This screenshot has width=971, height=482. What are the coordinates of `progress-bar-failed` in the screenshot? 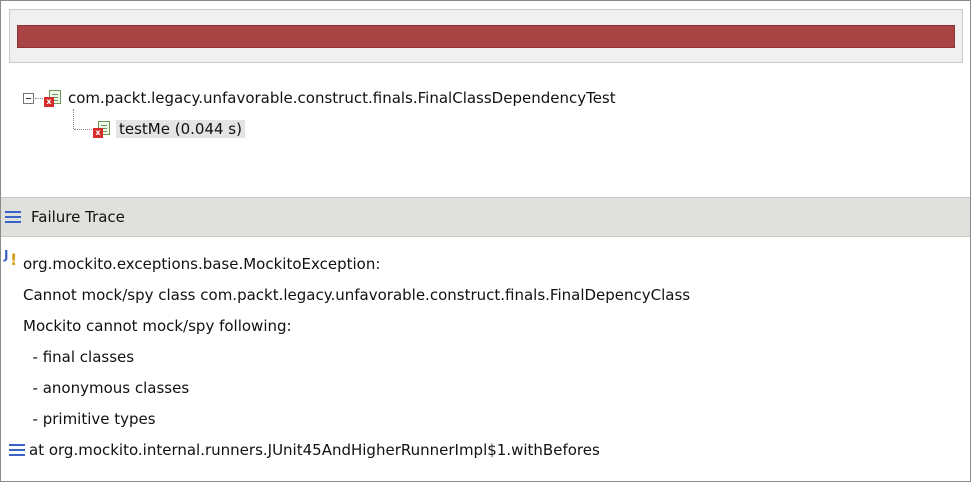 It's located at (486, 36).